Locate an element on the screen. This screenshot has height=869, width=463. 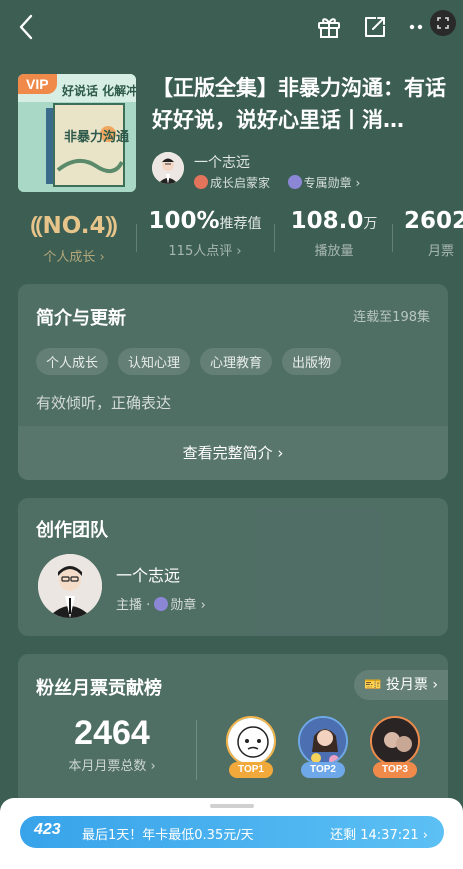
rank-category: 个人成长 is located at coordinates (69, 257).